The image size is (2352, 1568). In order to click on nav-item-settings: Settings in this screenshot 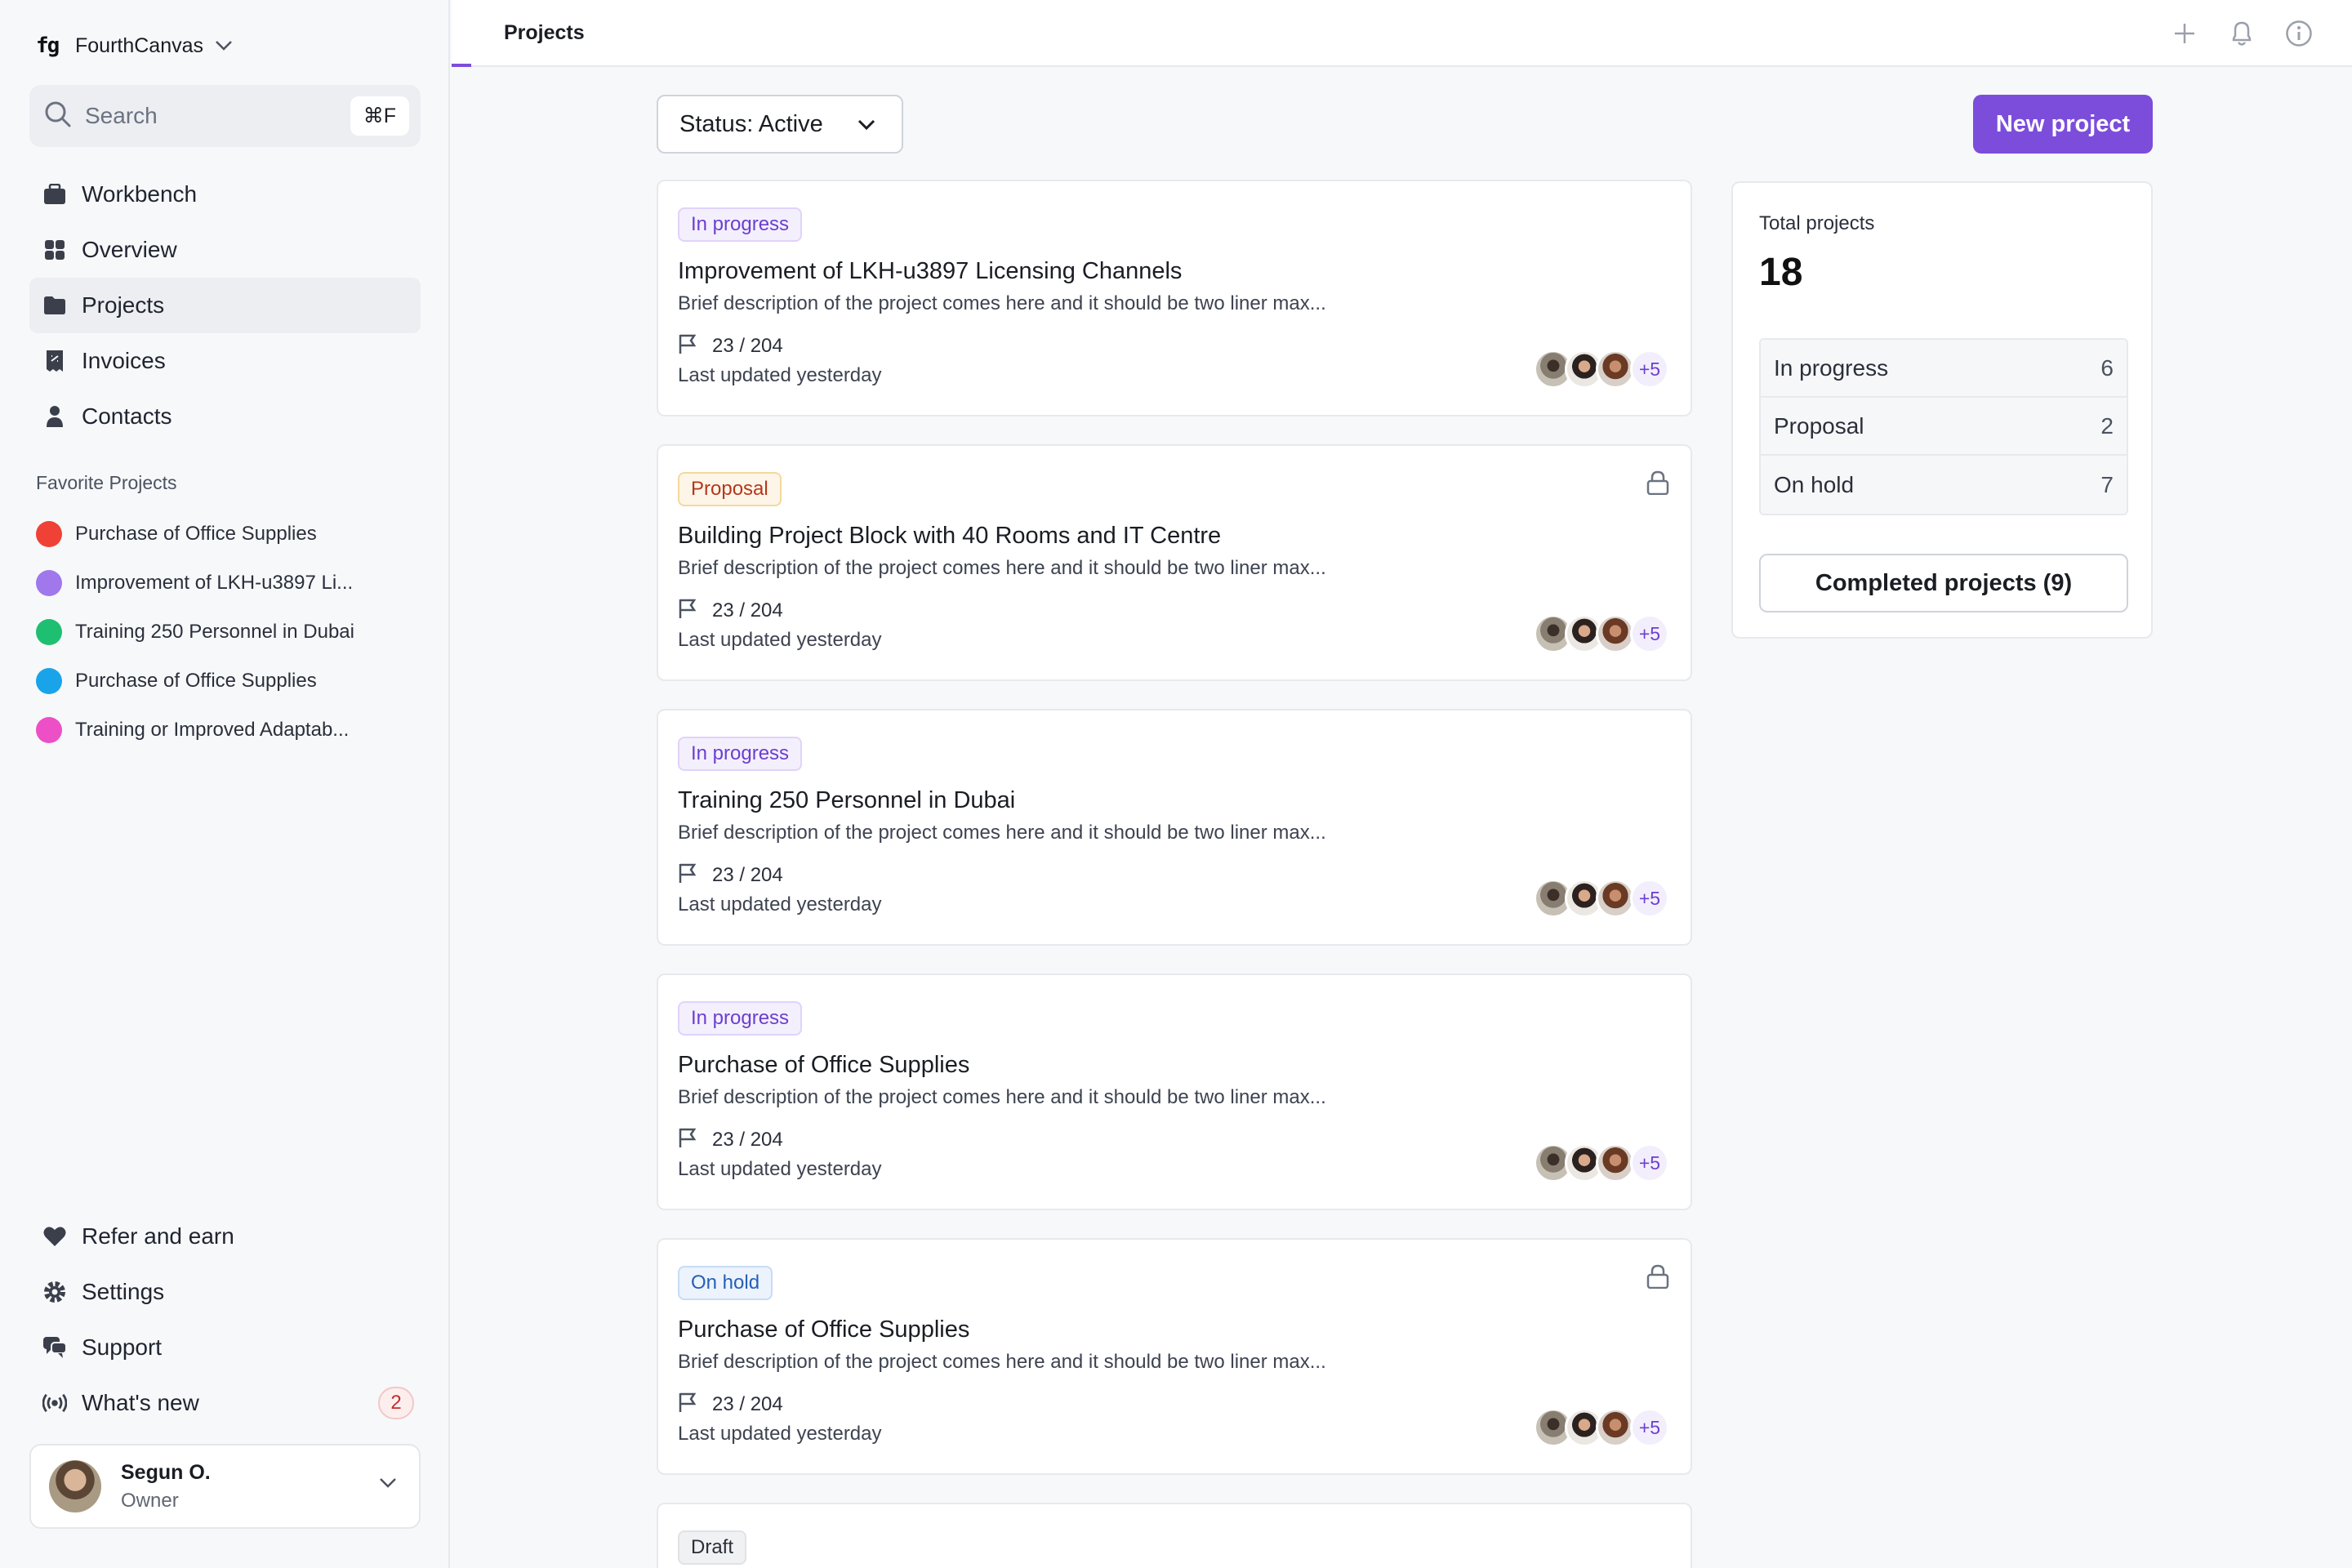, I will do `click(225, 1292)`.